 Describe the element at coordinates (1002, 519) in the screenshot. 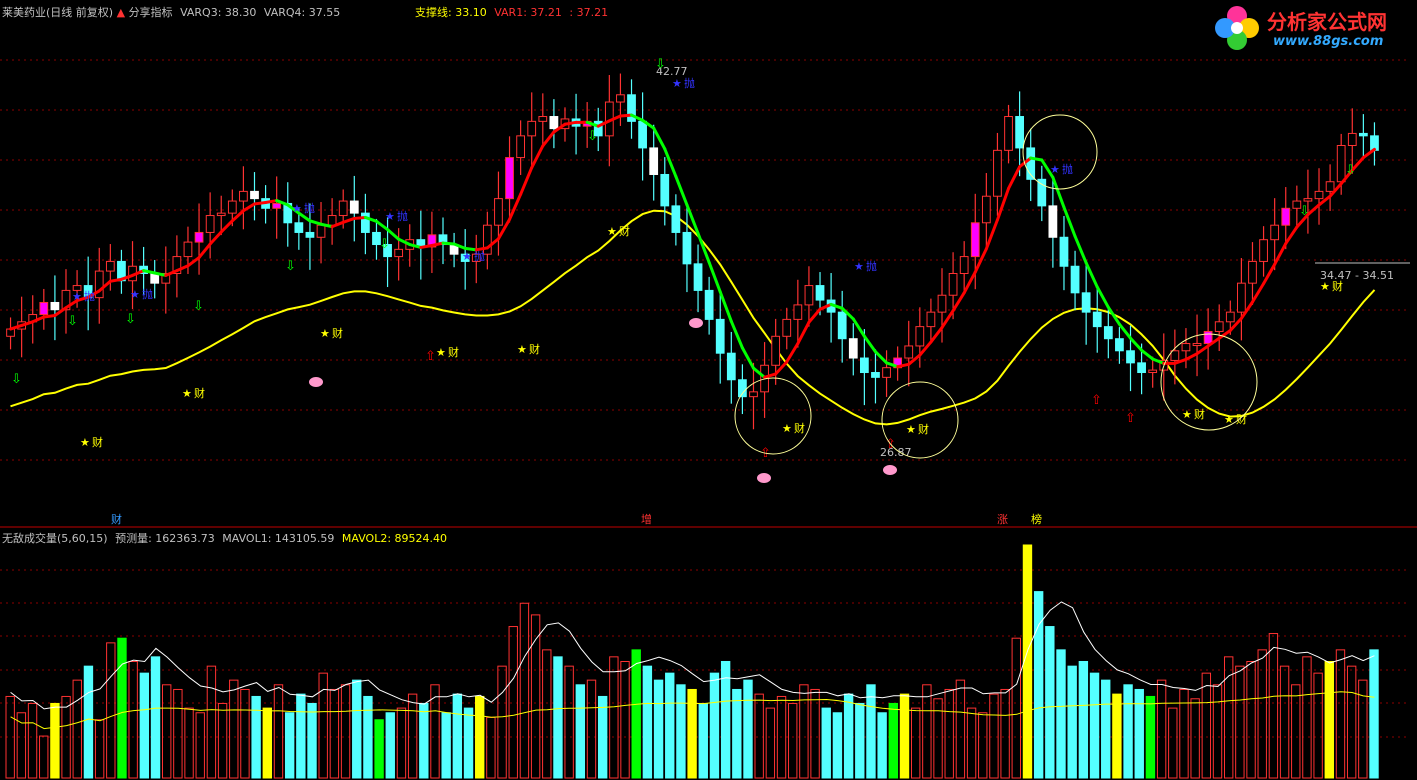

I see `axis-mark-zhang: 涨` at that location.